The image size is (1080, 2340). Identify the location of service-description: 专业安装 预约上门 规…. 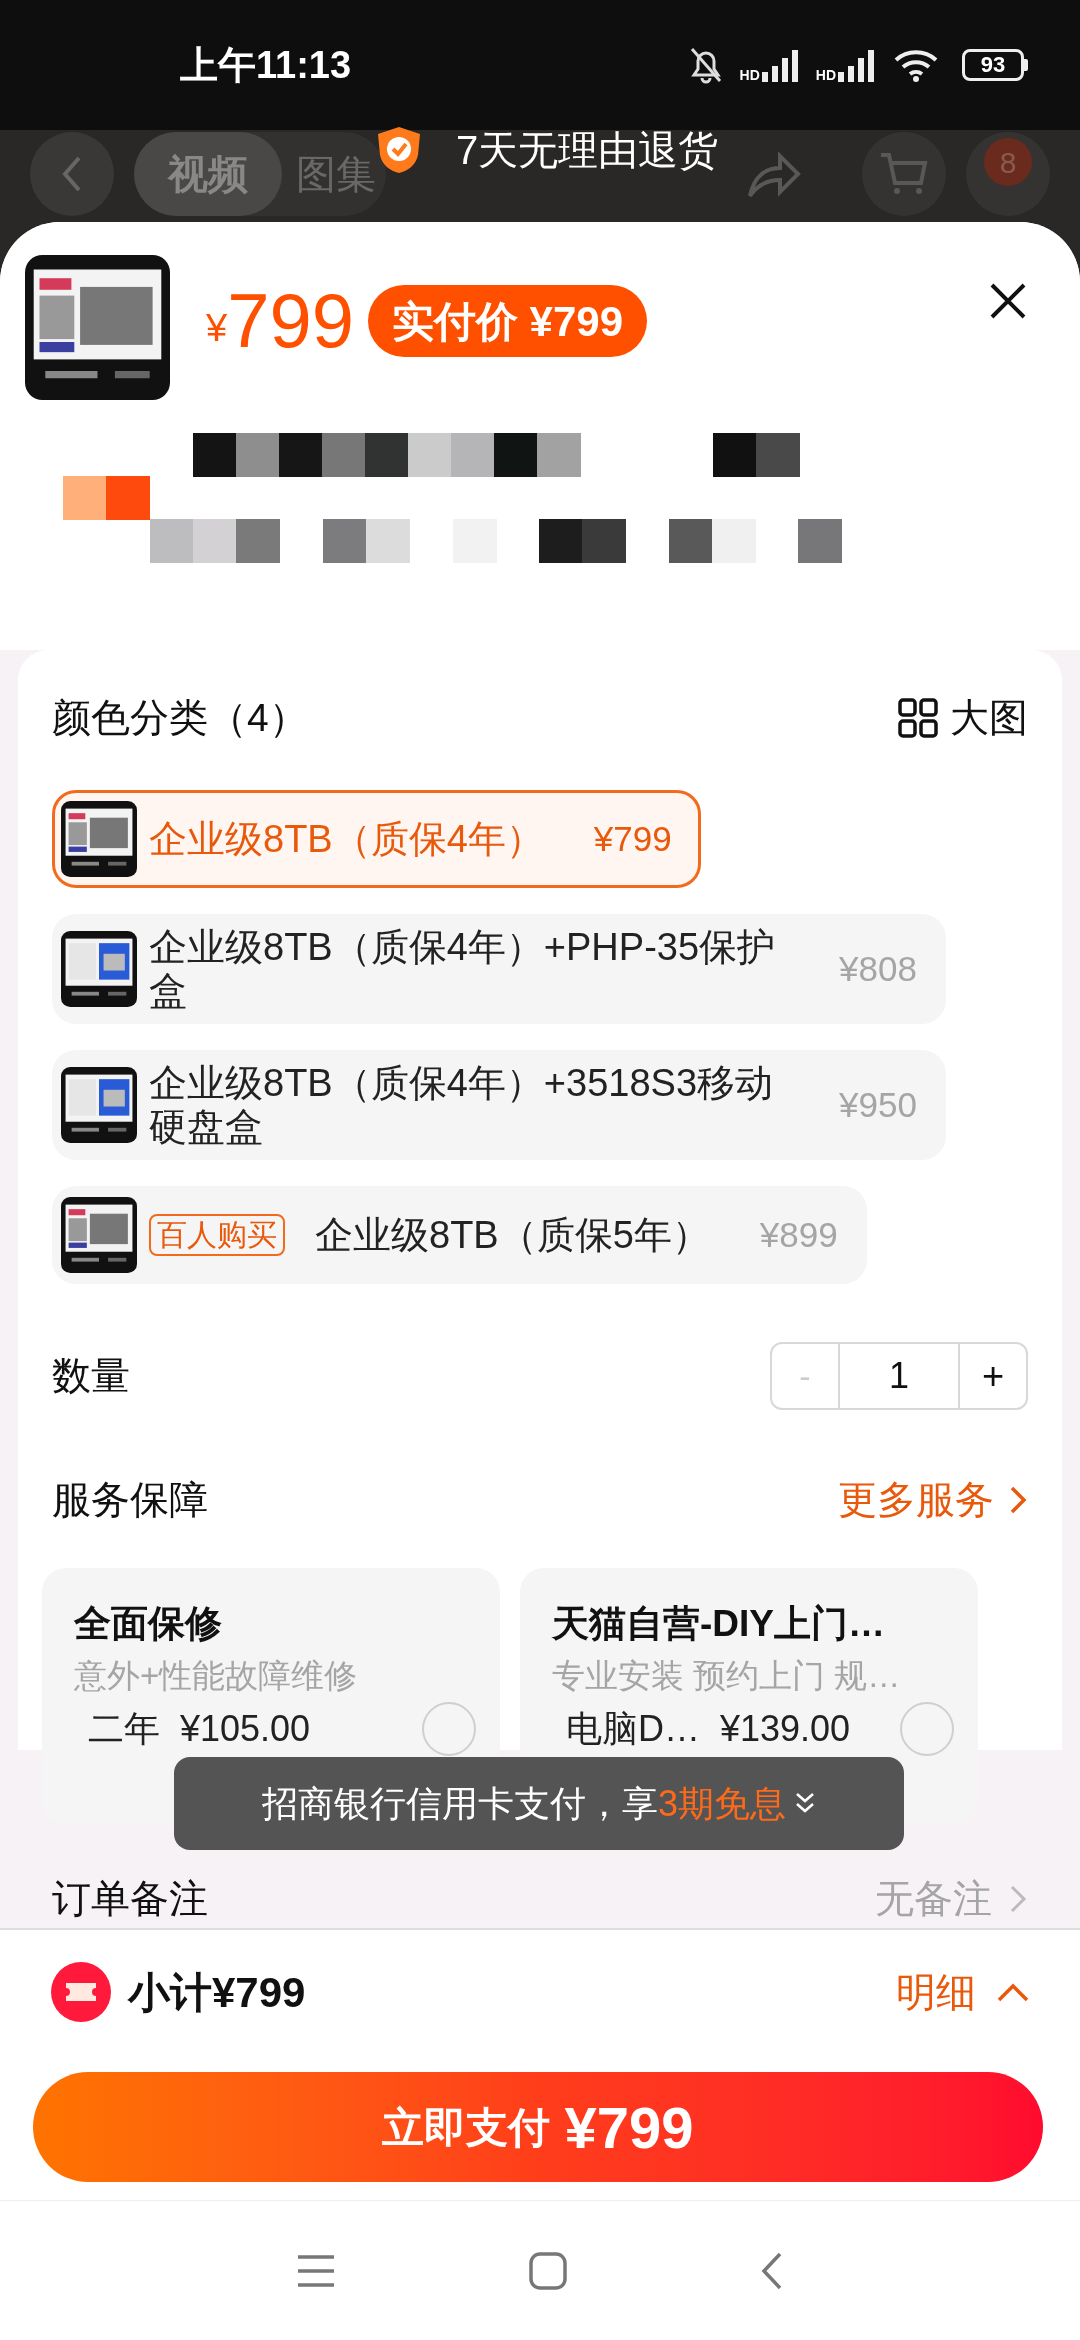
(727, 1676).